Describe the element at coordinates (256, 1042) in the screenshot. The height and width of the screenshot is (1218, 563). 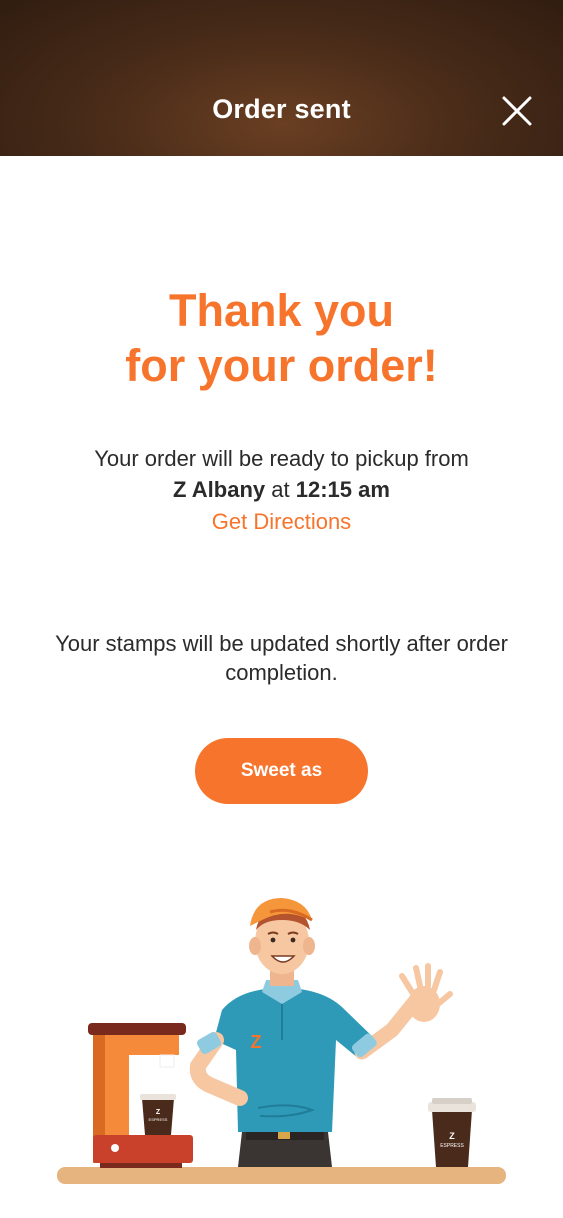
I see `shirt-logo: Z` at that location.